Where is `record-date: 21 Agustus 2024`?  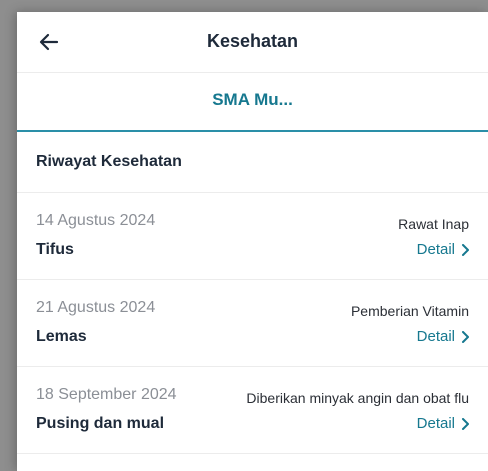 record-date: 21 Agustus 2024 is located at coordinates (96, 307).